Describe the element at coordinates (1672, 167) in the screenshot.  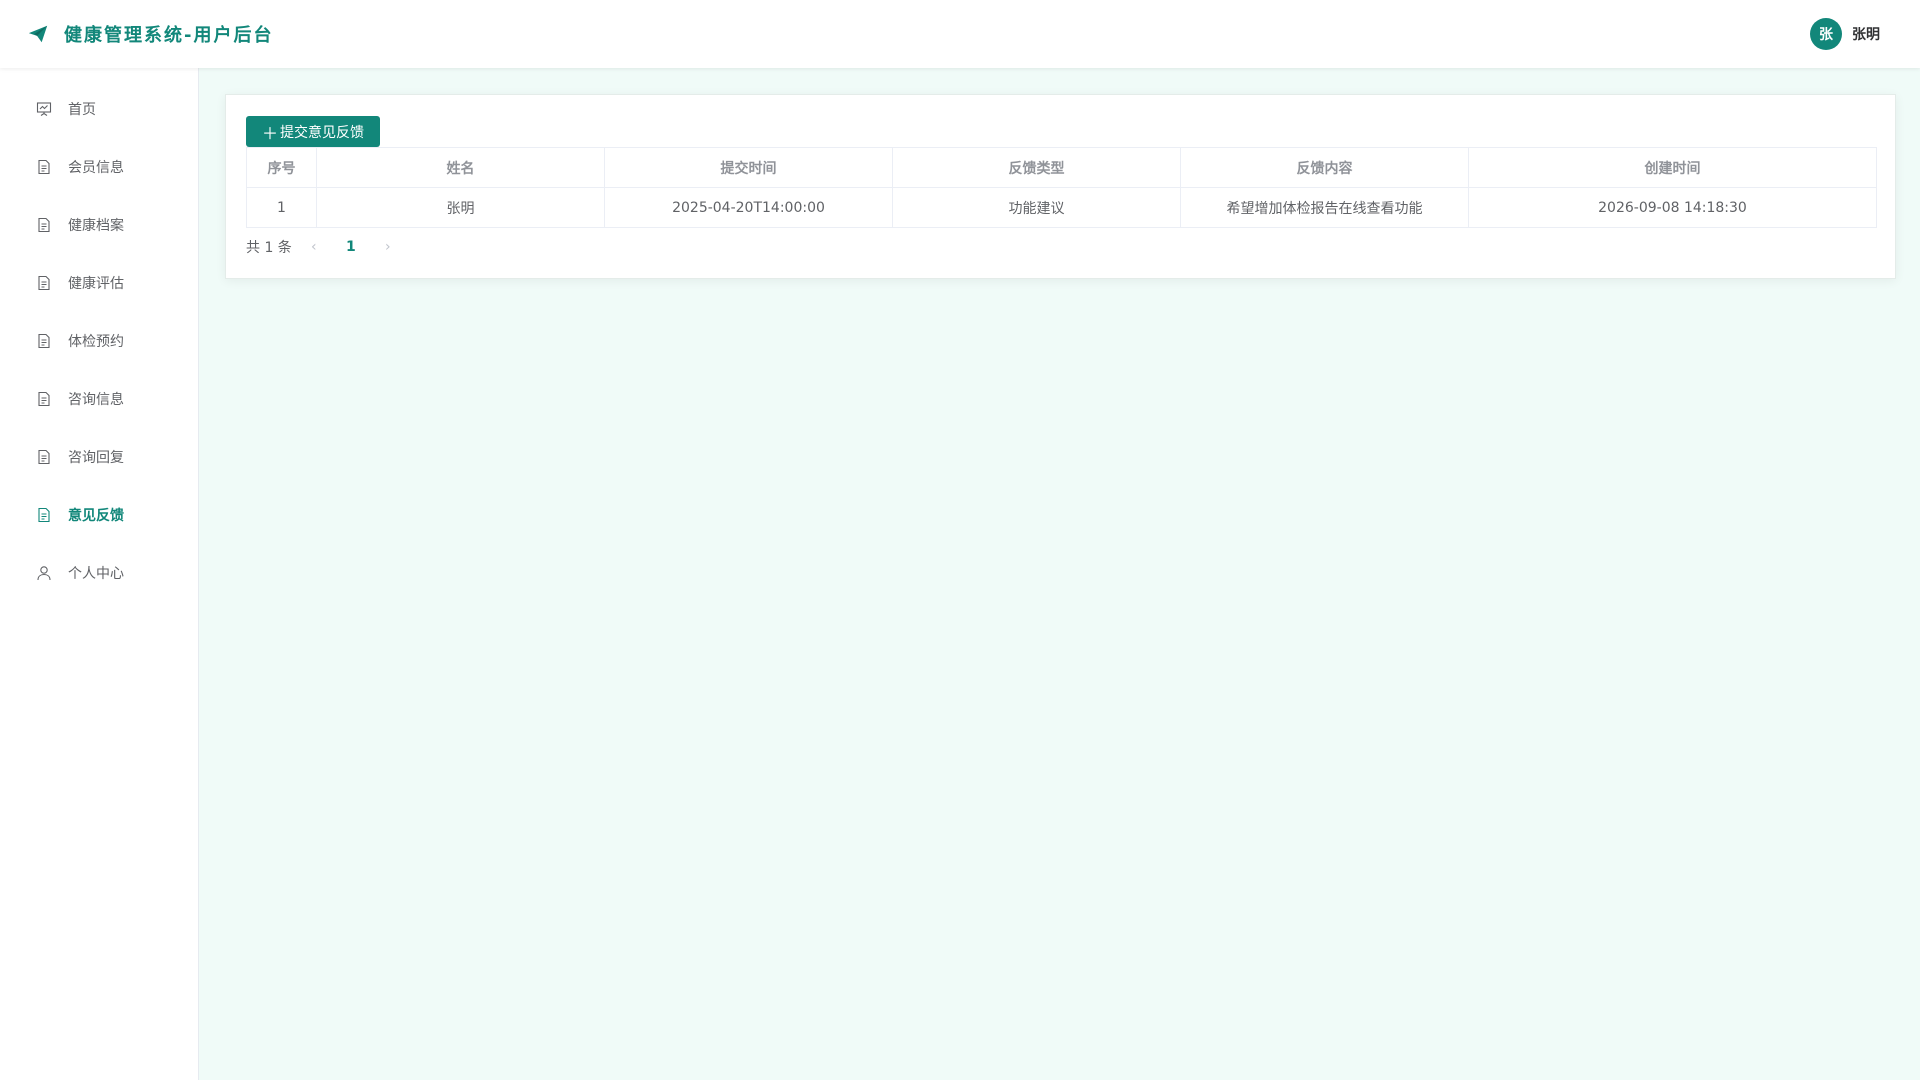
I see `column-header-created-time: 创建时间` at that location.